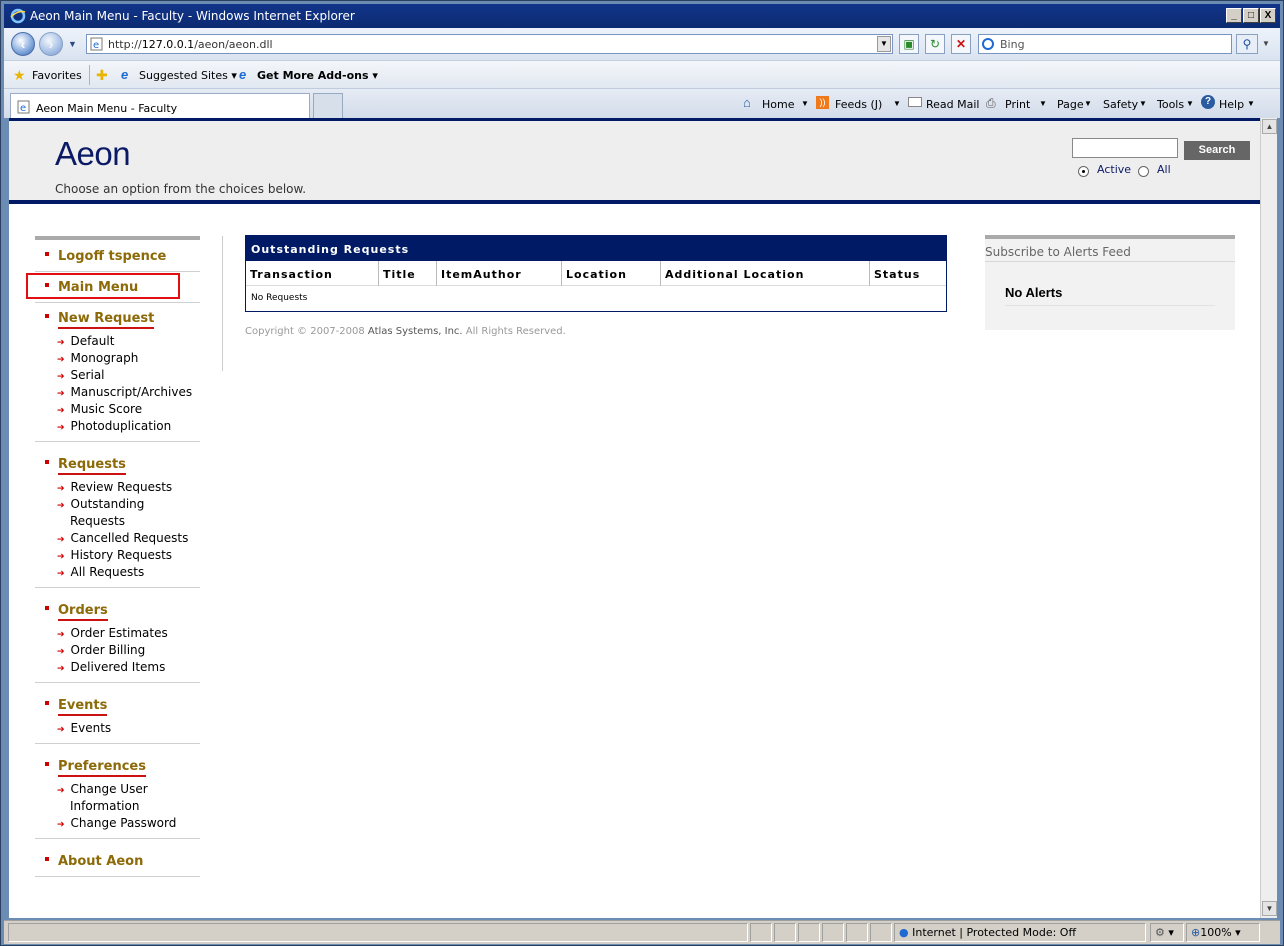 This screenshot has width=1284, height=946. I want to click on outstanding-requests-link-line2: Requests, so click(97, 521).